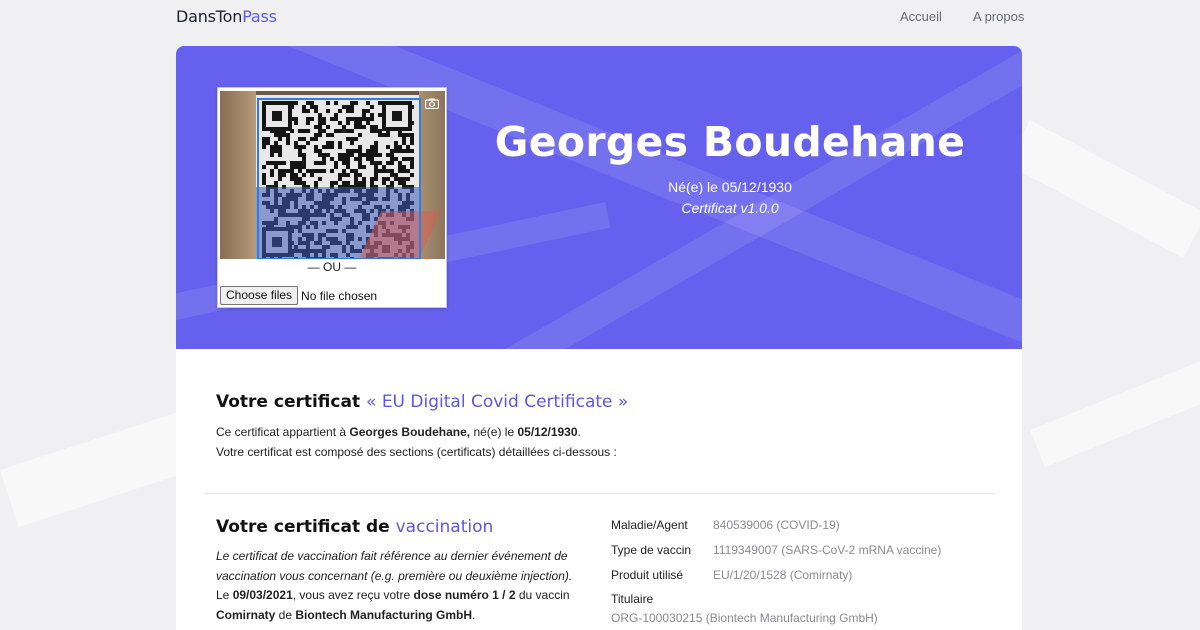 This screenshot has height=630, width=1200. I want to click on file-status: No file chosen, so click(339, 295).